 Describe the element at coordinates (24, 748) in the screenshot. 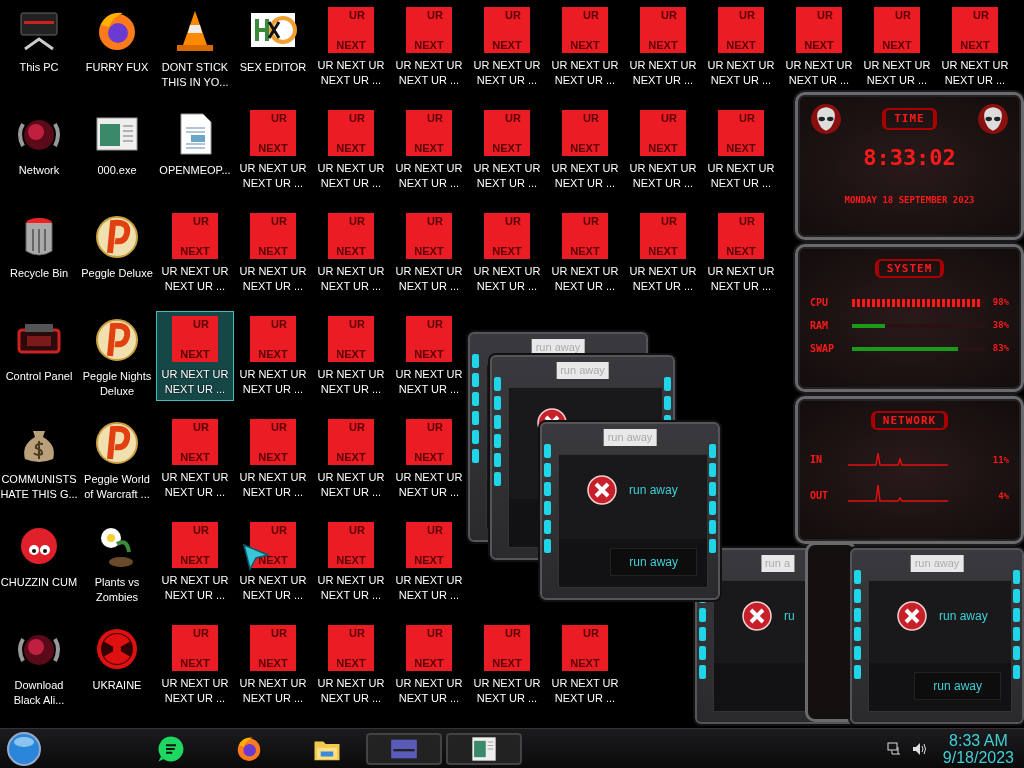

I see `start-button` at that location.